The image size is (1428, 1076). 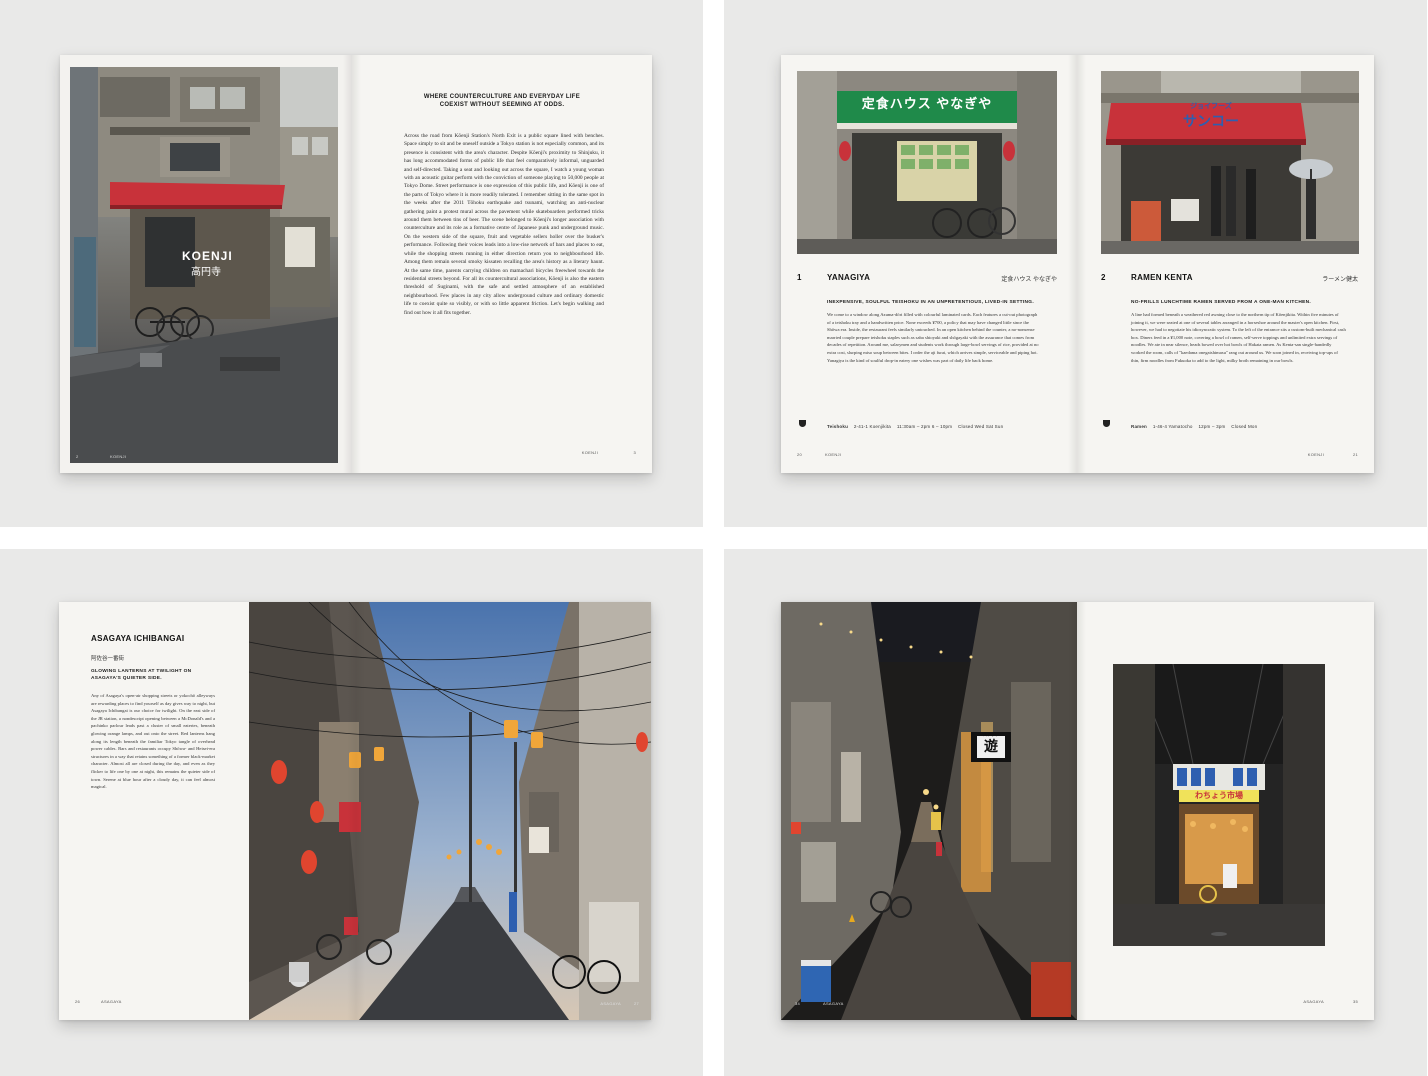 I want to click on folio-left-num: 26, so click(x=78, y=1001).